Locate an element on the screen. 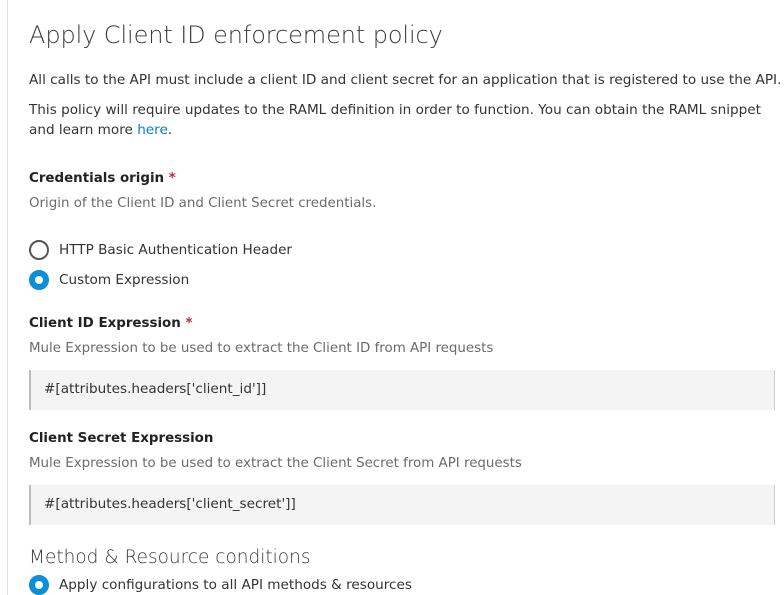 The width and height of the screenshot is (784, 595). radio-http-basic-auth-label: HTTP Basic Authentication Header is located at coordinates (176, 250).